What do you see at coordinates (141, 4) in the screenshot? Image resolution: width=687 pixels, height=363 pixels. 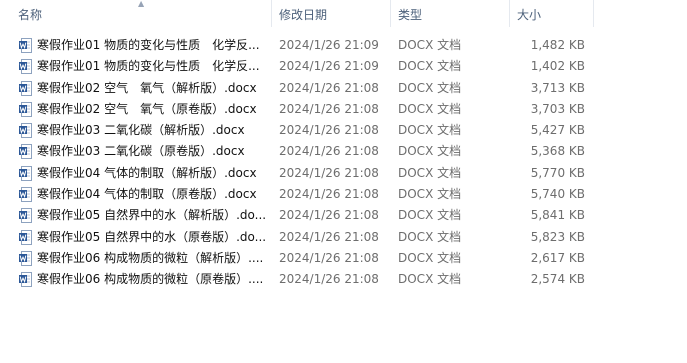 I see `sort-ascending-icon: ▲` at bounding box center [141, 4].